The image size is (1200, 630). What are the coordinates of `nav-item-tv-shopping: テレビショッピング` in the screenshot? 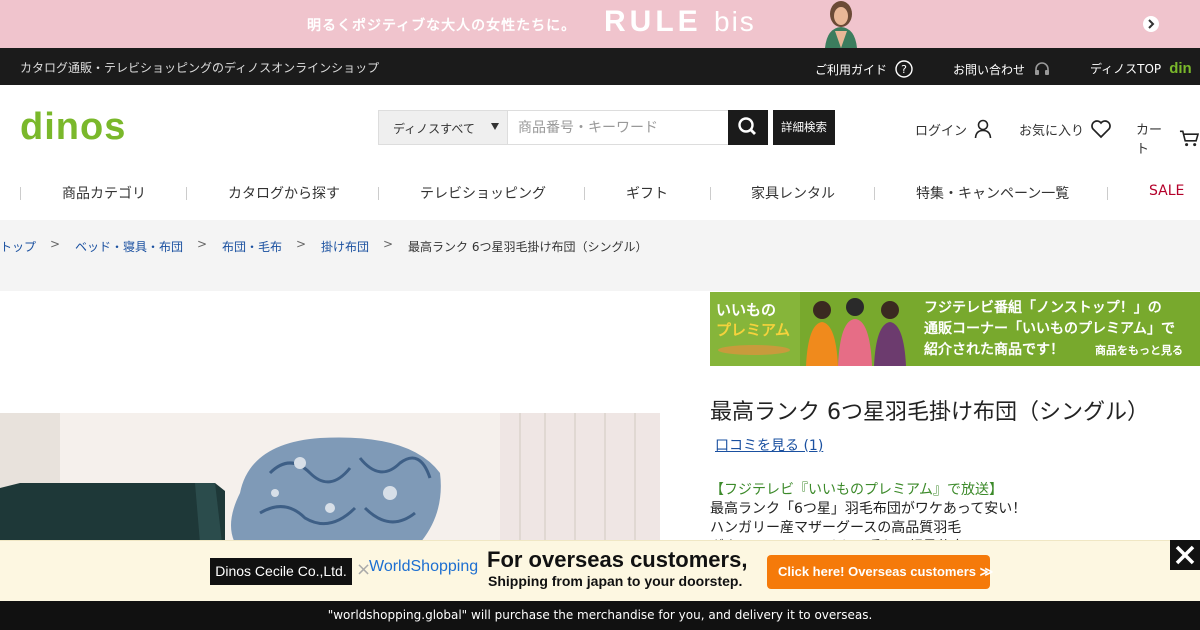 It's located at (483, 193).